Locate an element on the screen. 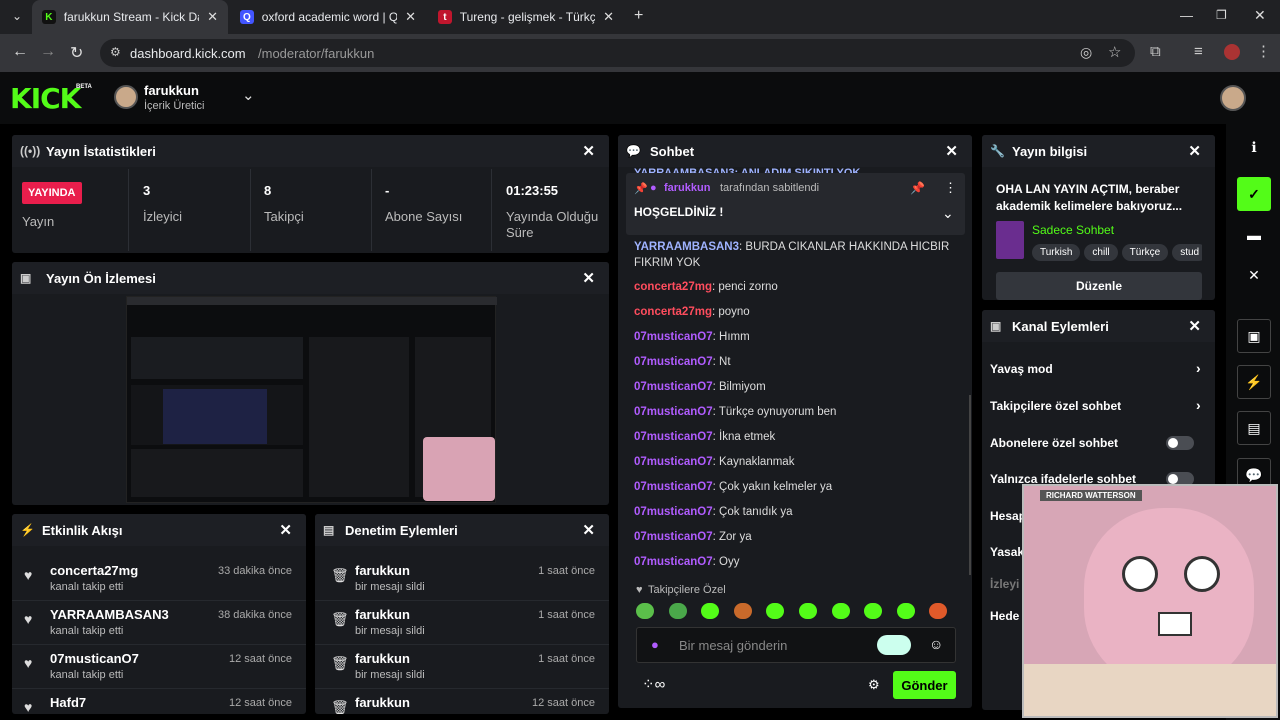 The height and width of the screenshot is (720, 1280). more-menu-icon: ⋮ is located at coordinates (1263, 51).